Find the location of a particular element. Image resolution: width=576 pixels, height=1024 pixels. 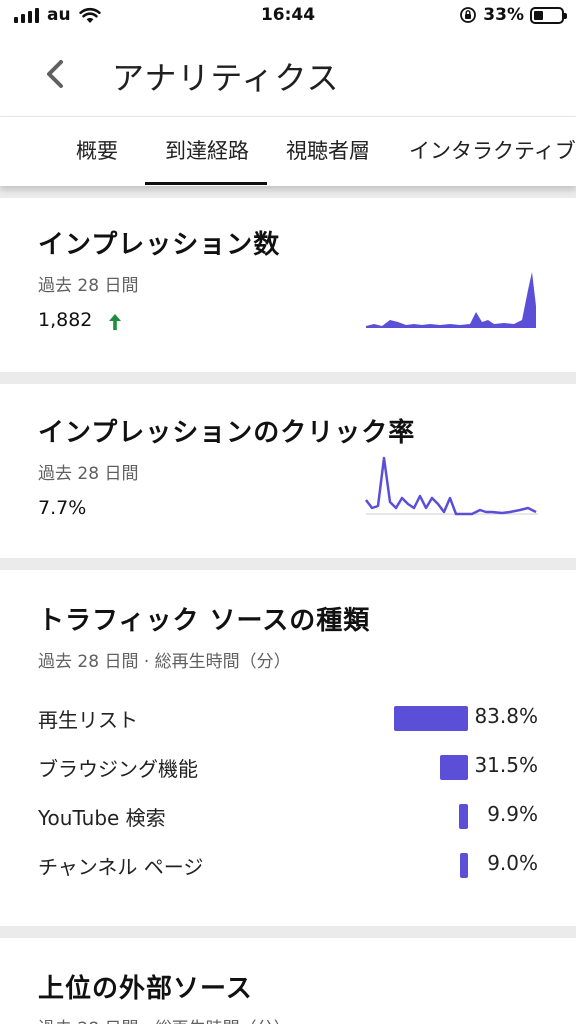

traffic-source-label: YouTube 検索 is located at coordinates (102, 818).